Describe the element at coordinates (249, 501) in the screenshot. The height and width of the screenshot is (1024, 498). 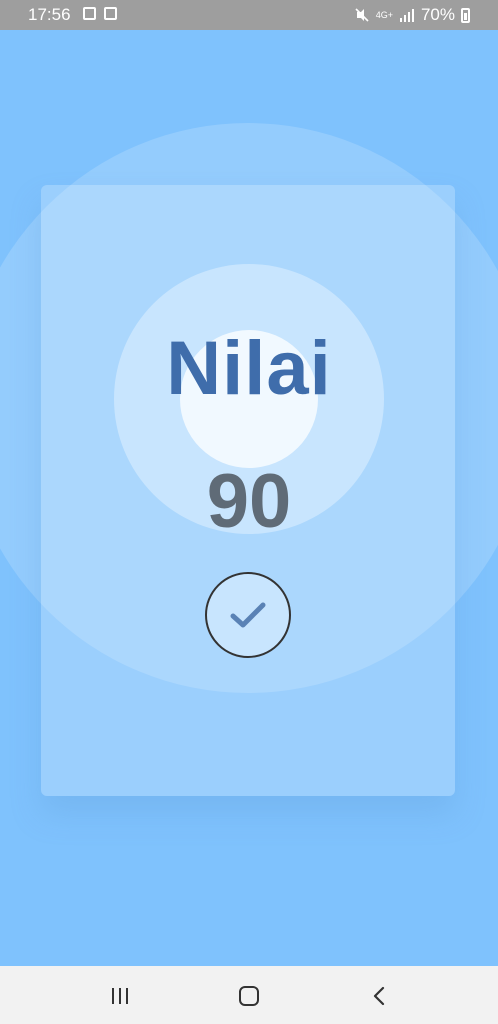
I see `result-score: 90` at that location.